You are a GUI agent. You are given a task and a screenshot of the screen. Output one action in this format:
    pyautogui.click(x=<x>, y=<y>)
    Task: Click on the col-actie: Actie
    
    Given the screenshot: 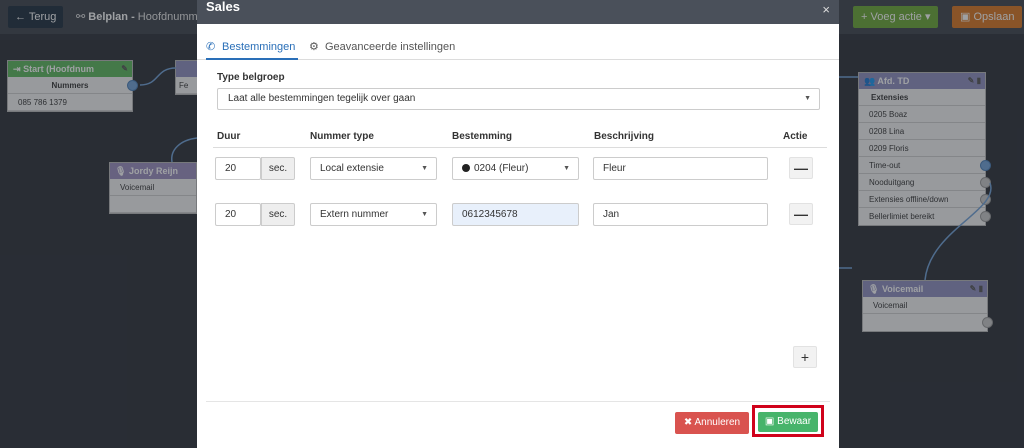 What is the action you would take?
    pyautogui.click(x=795, y=136)
    